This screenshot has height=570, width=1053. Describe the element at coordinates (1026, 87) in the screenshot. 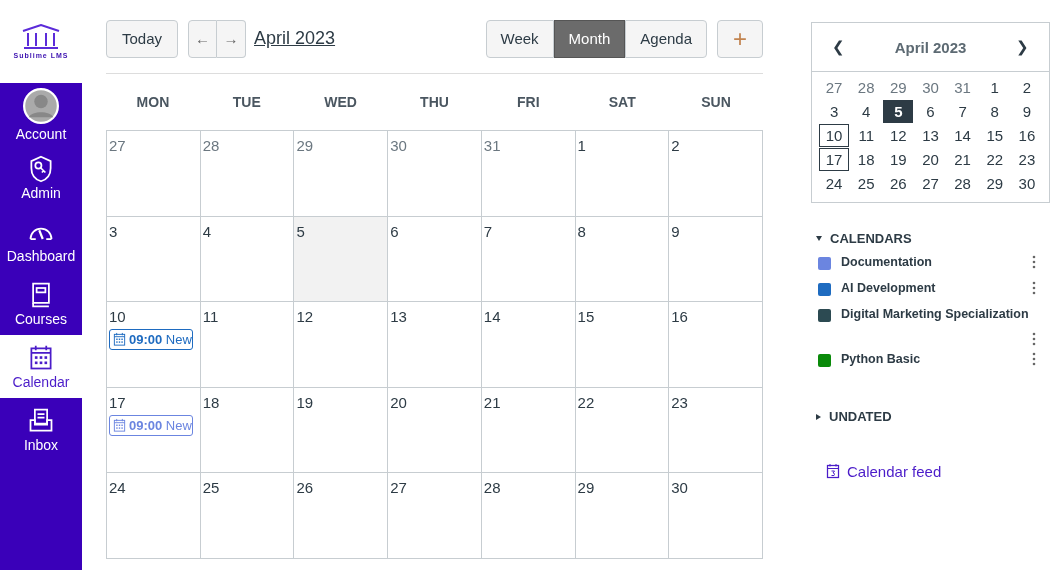

I see `mini-day: 2` at that location.